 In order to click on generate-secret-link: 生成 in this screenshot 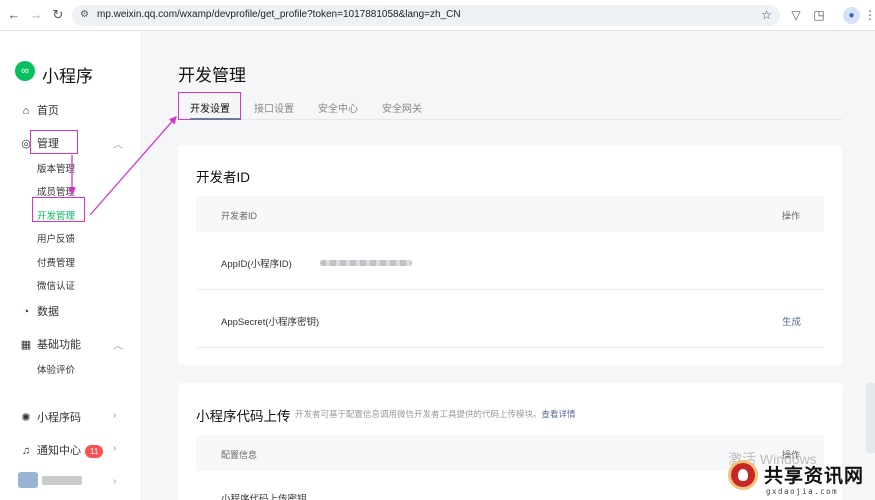, I will do `click(791, 321)`.